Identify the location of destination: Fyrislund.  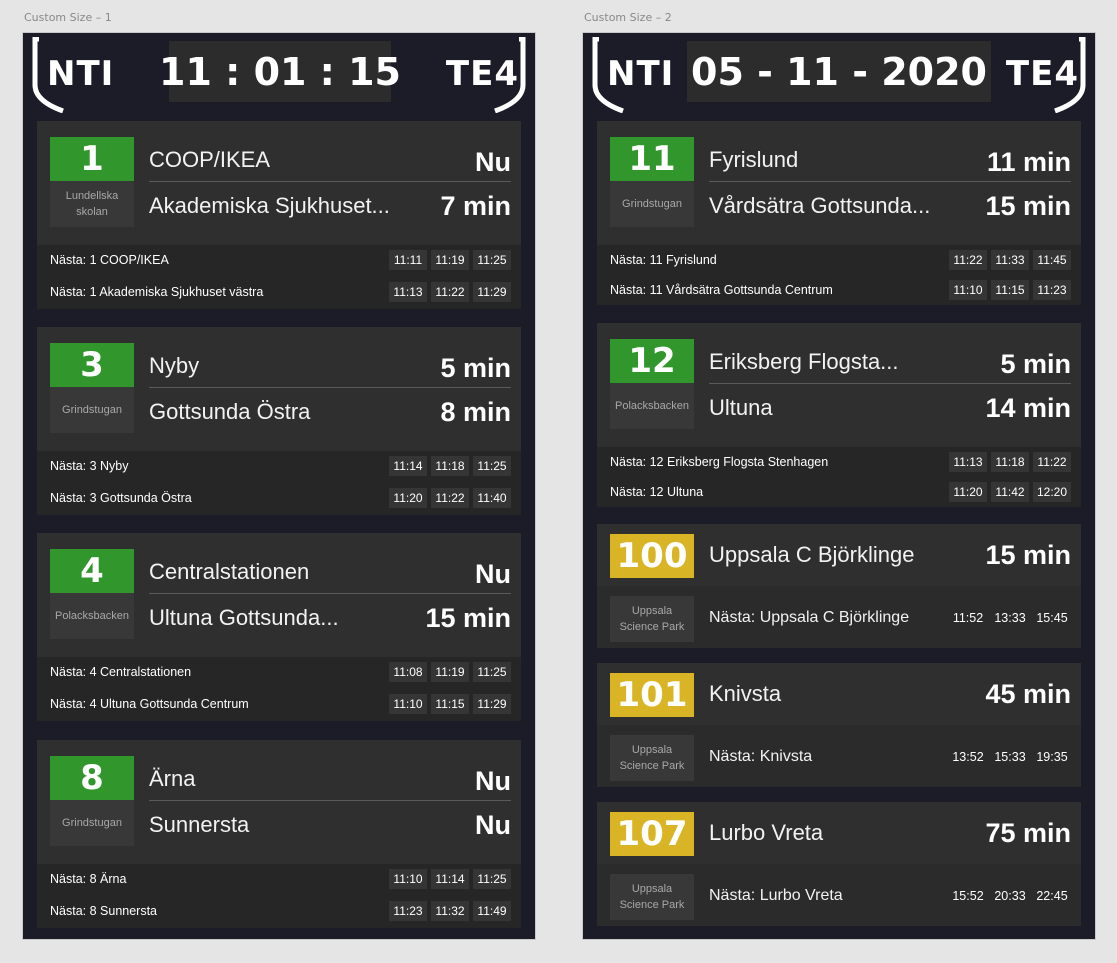
(754, 159).